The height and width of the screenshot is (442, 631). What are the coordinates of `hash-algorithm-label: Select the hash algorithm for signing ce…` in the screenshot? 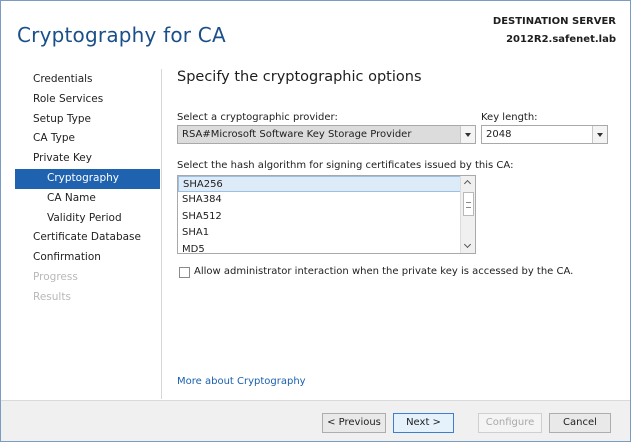 It's located at (345, 165).